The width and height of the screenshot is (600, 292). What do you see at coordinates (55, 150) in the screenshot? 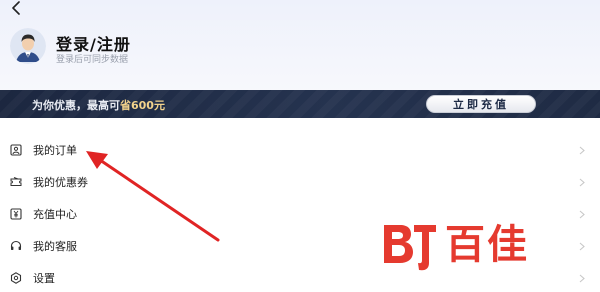
I see `menu-item-label: 我的订单` at bounding box center [55, 150].